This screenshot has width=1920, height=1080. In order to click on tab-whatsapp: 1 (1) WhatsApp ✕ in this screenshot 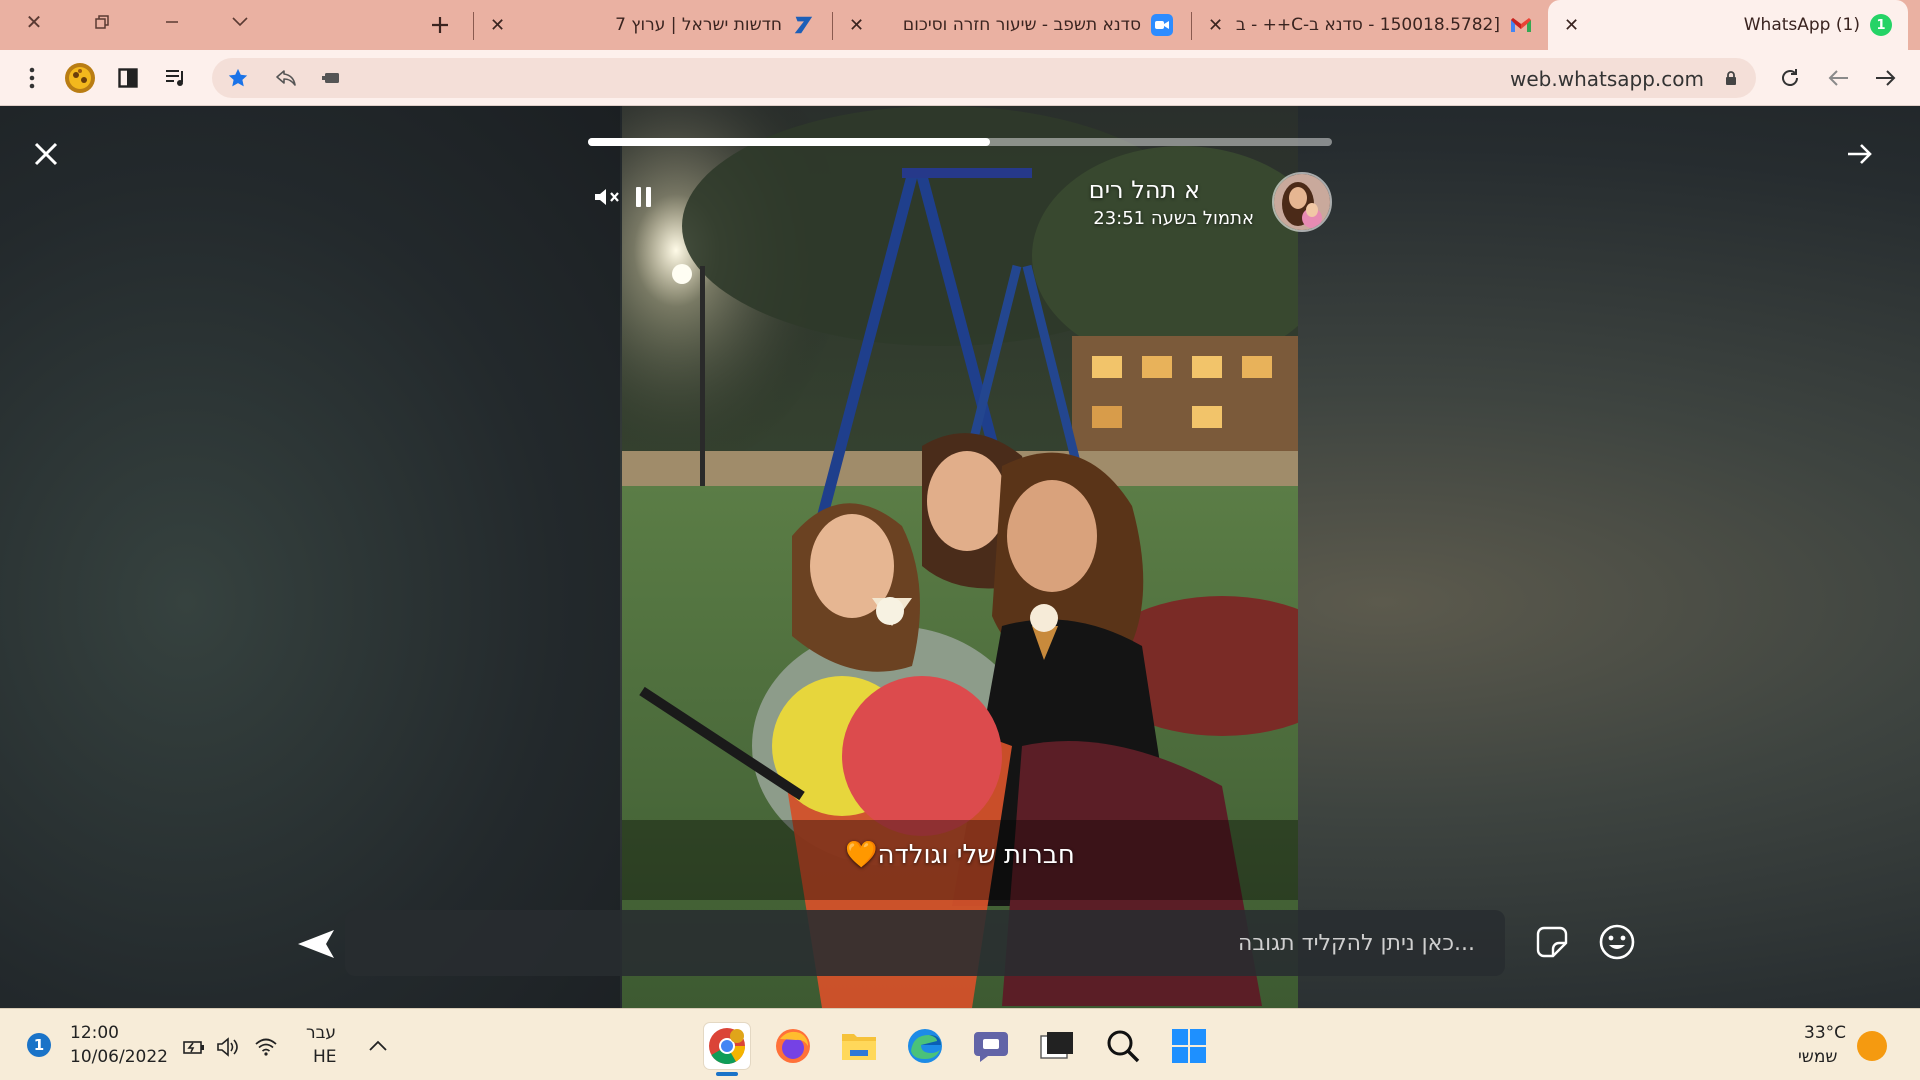, I will do `click(1728, 25)`.